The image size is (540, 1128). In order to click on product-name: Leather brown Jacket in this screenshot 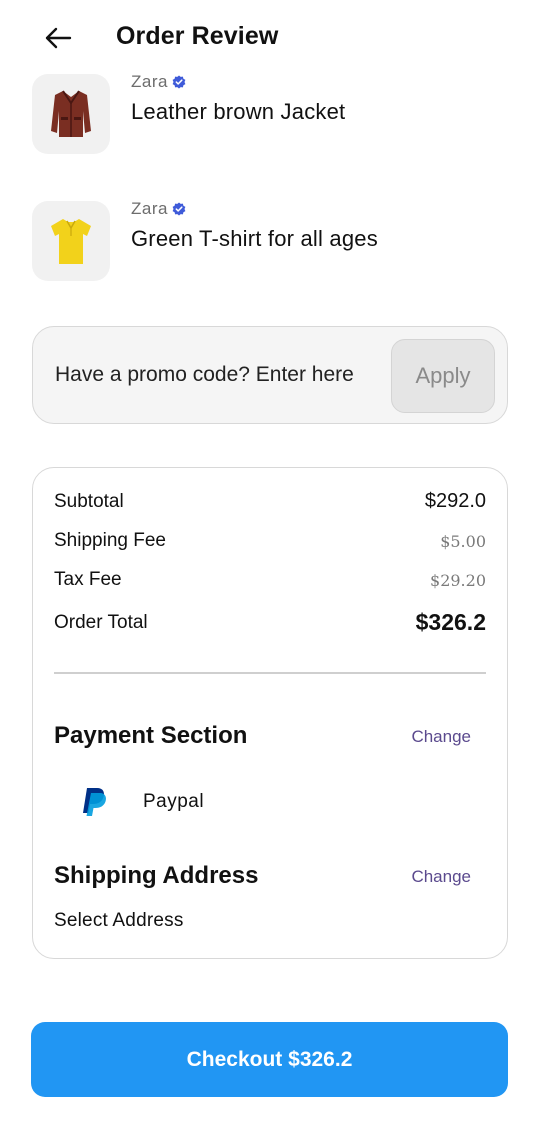, I will do `click(238, 111)`.